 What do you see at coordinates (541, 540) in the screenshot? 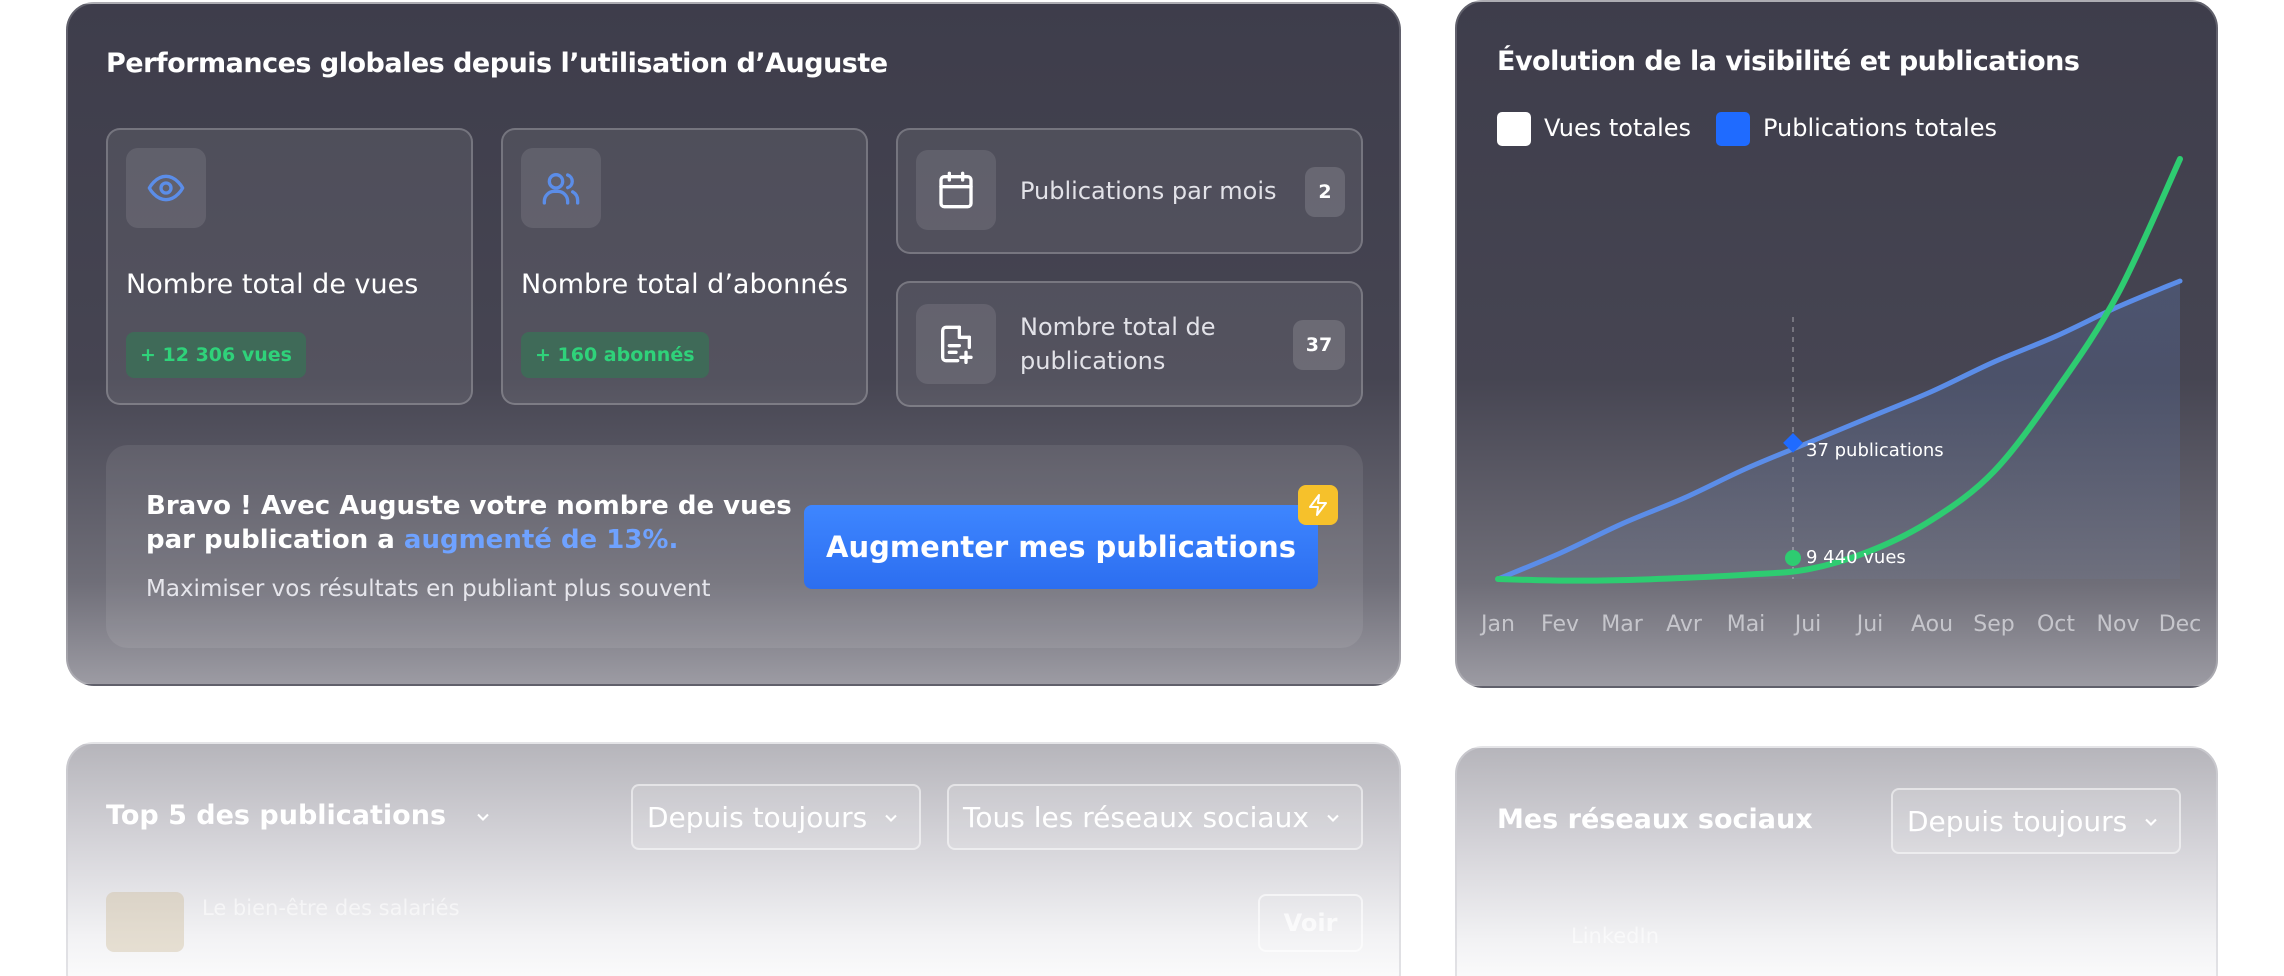
I see `promo-headline-highlight: augmenté de 13%.` at bounding box center [541, 540].